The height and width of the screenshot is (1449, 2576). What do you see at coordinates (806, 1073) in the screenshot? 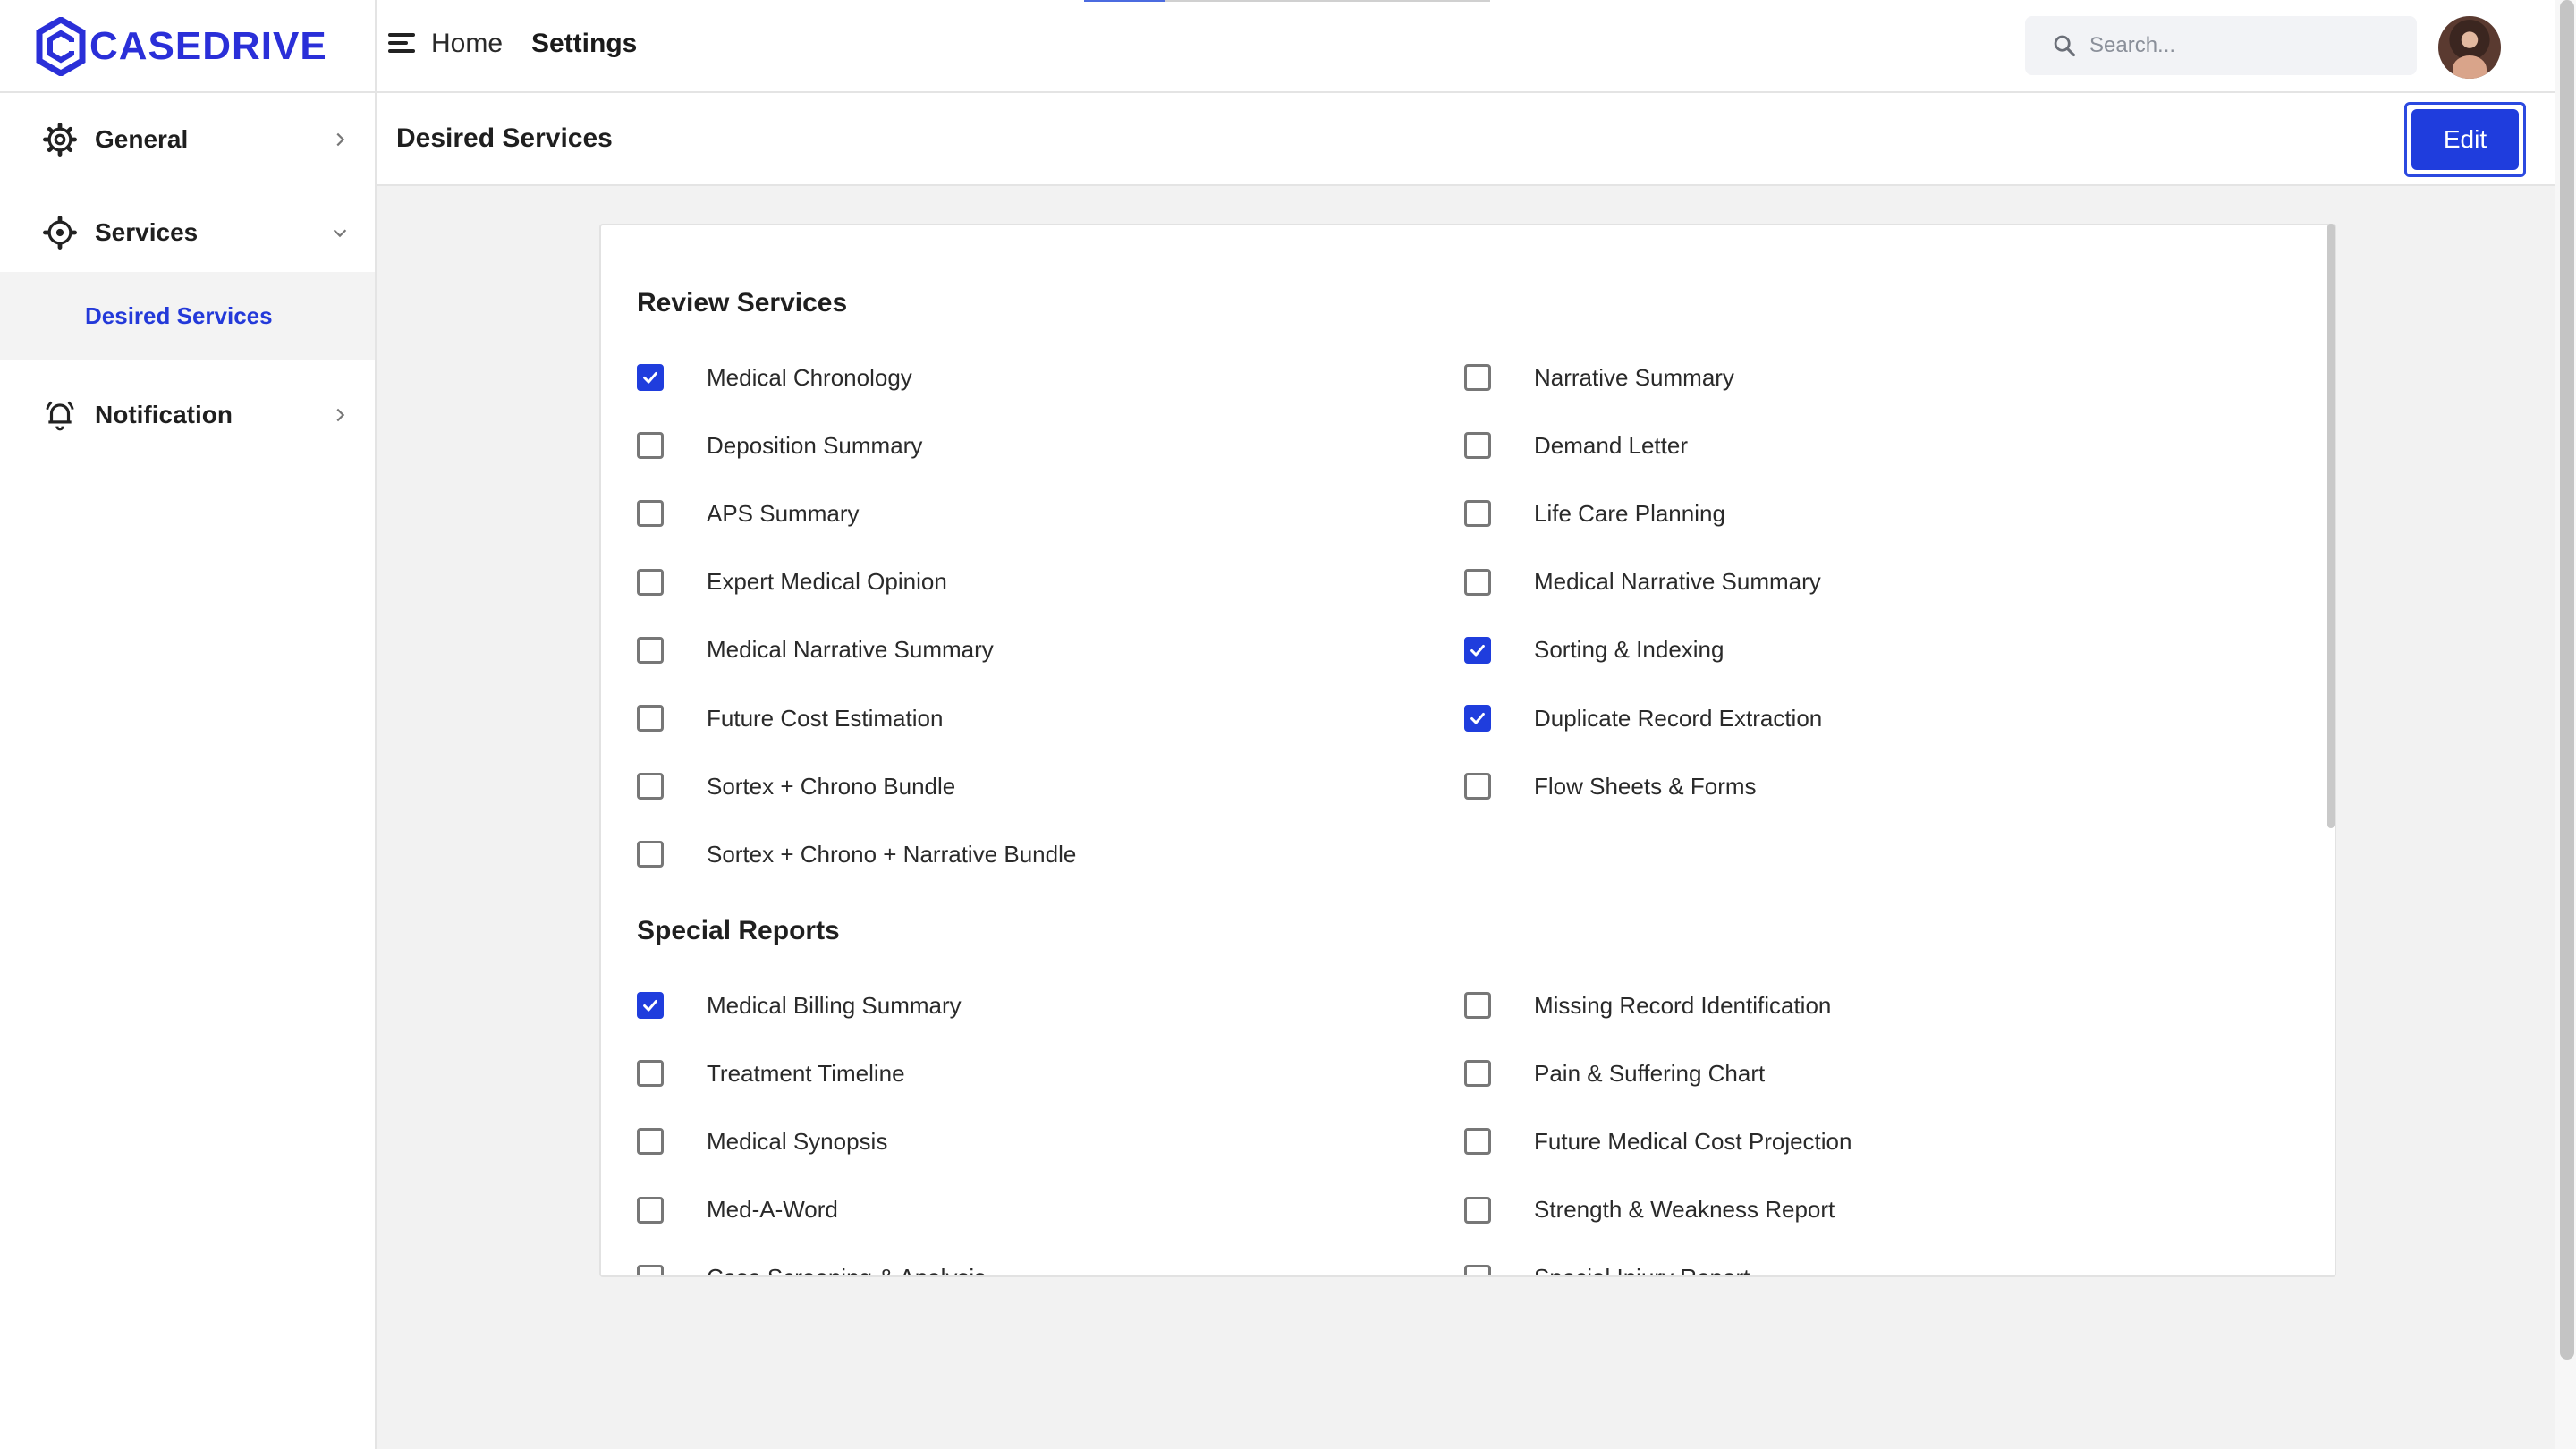
I see `service-option-label: Treatment Timeline` at bounding box center [806, 1073].